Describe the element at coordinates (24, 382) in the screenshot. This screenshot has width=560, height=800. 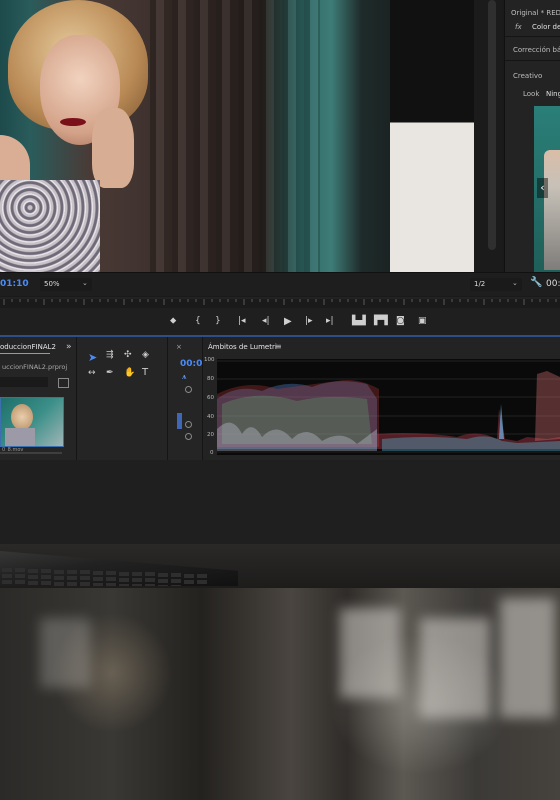
I see `search-input` at that location.